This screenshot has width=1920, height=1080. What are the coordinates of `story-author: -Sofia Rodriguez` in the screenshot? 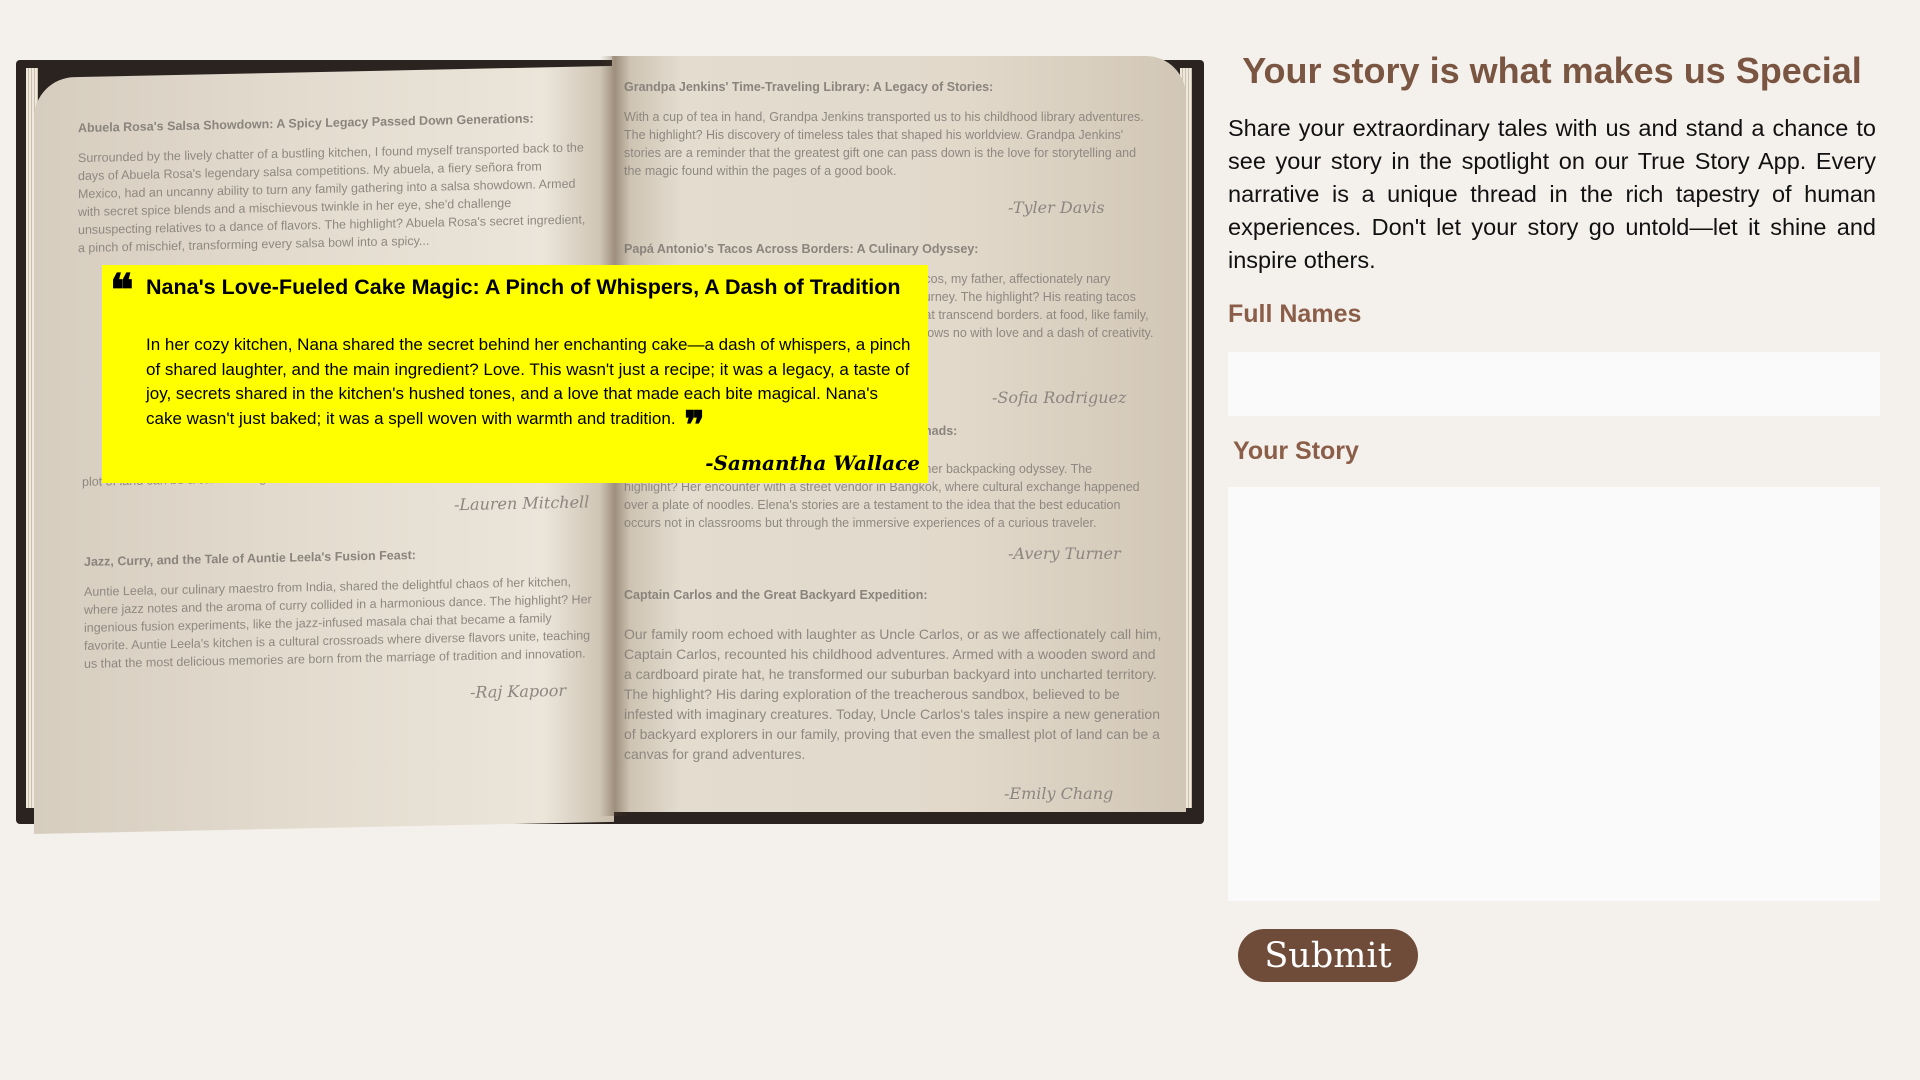 It's located at (1059, 397).